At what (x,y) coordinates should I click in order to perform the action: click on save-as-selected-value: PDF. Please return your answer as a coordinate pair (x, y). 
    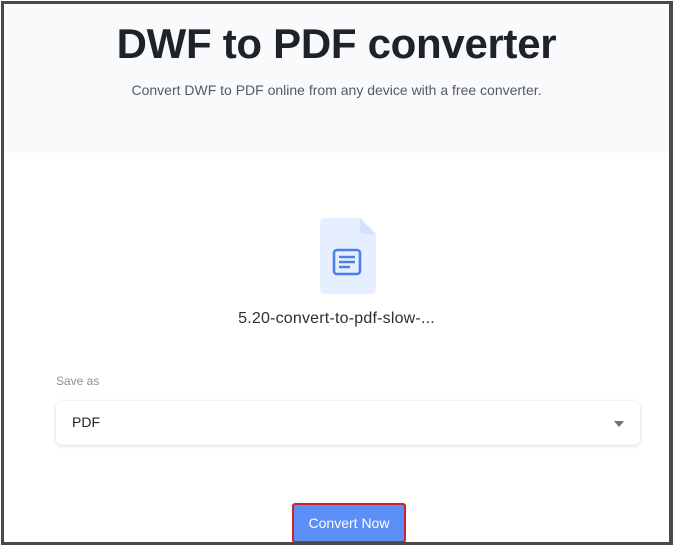
    Looking at the image, I should click on (86, 422).